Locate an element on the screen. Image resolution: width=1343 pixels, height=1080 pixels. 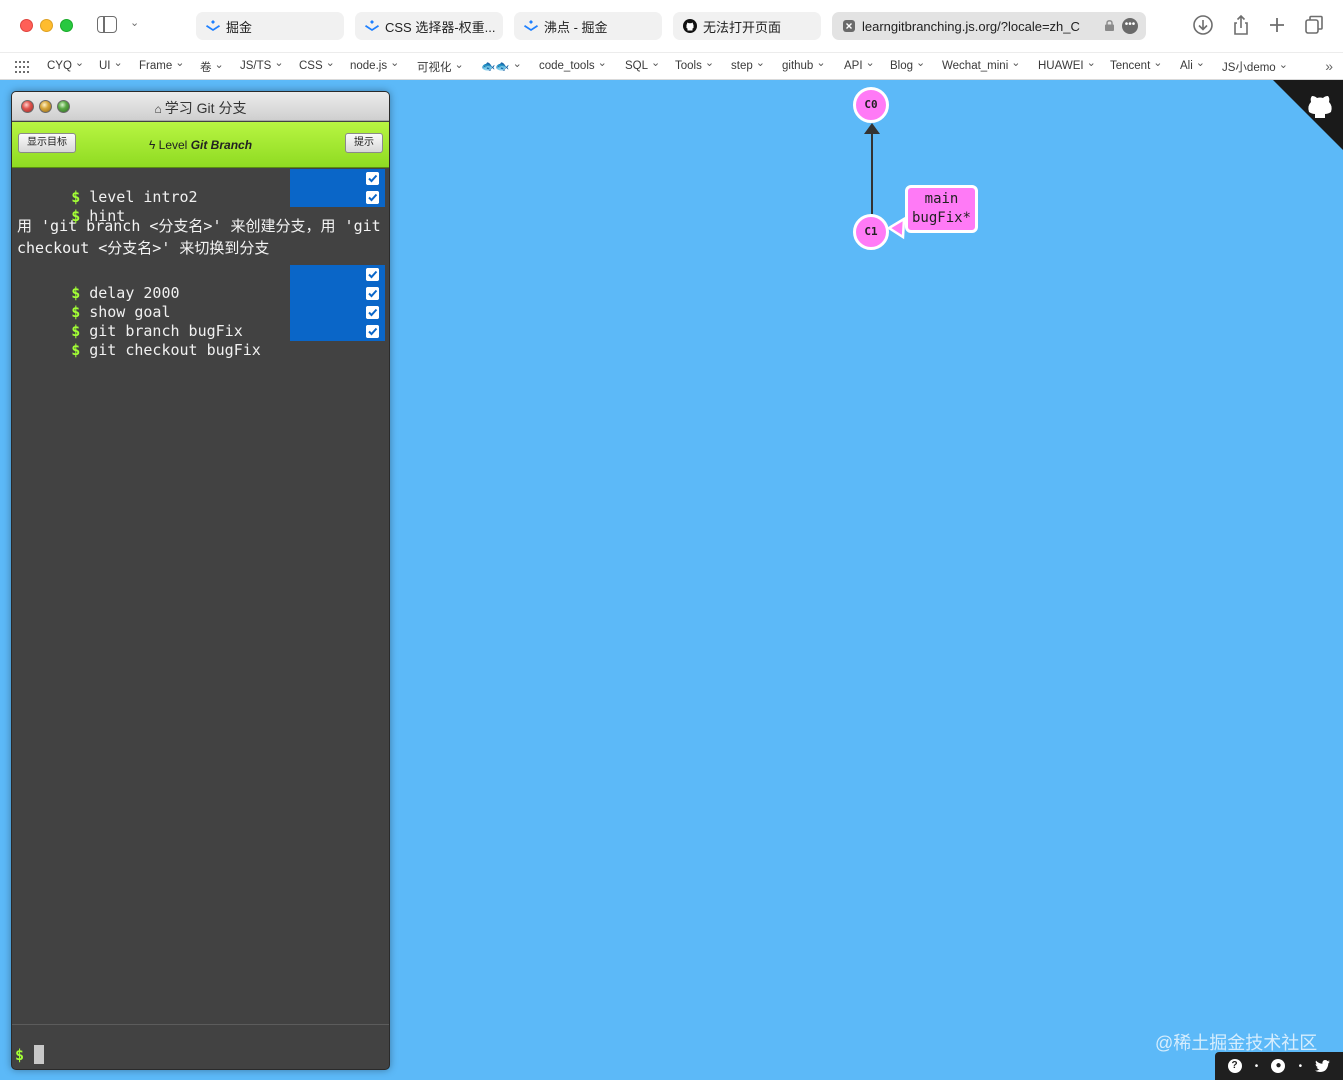
github-corner is located at coordinates (1308, 115).